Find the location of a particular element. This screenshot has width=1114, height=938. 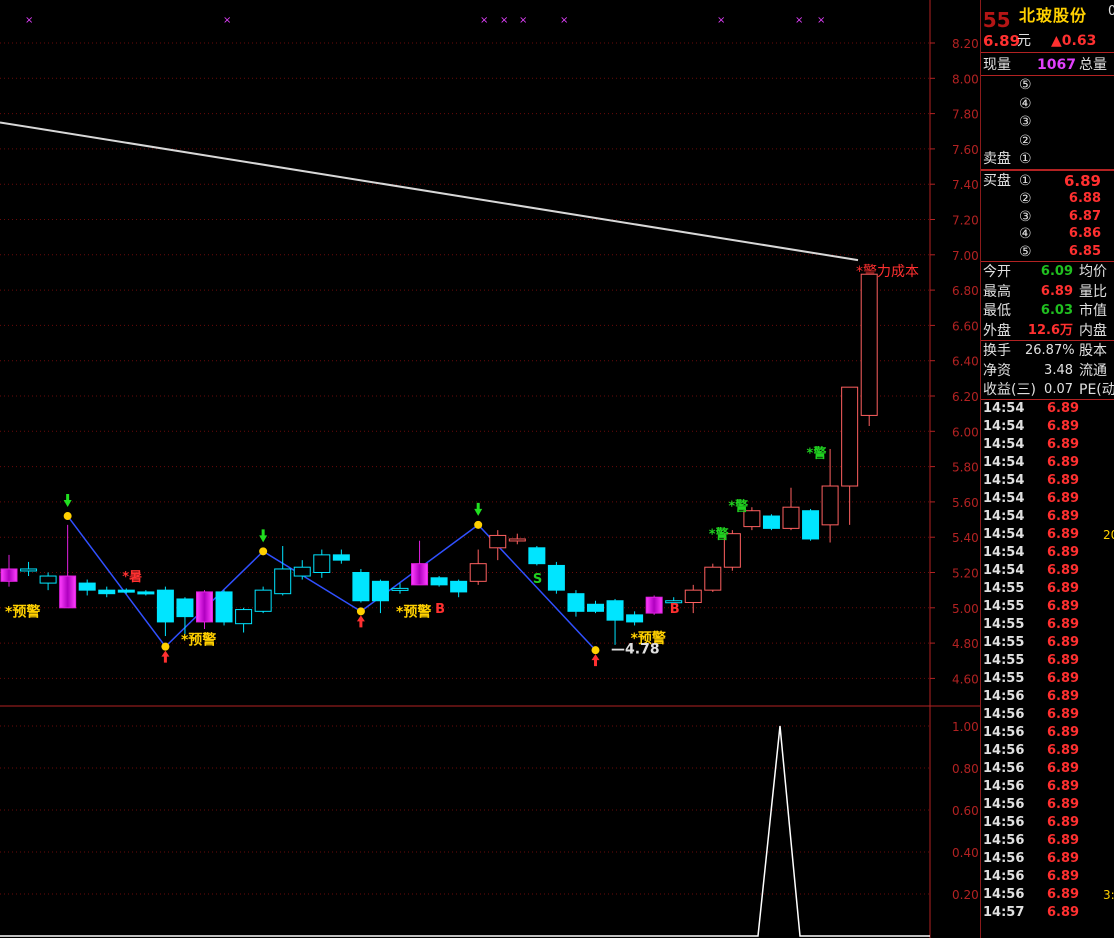

price-tick-label: 8.00 is located at coordinates (965, 79).